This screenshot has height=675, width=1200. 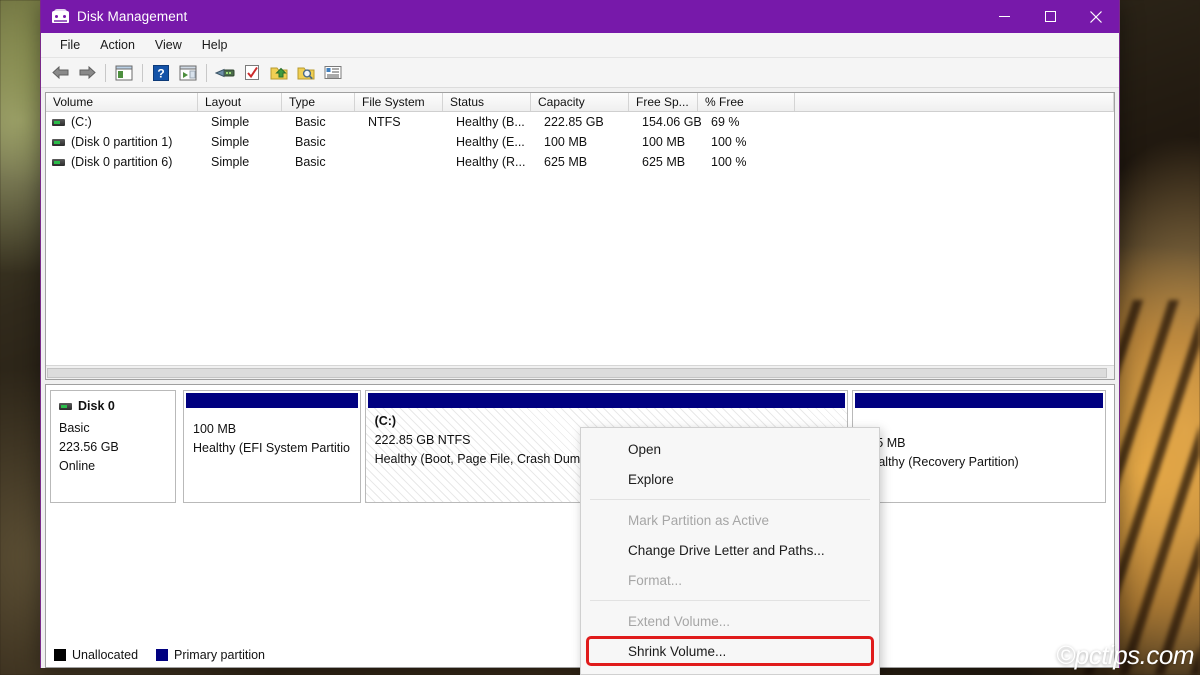 What do you see at coordinates (318, 102) in the screenshot?
I see `column-header-type: Type` at bounding box center [318, 102].